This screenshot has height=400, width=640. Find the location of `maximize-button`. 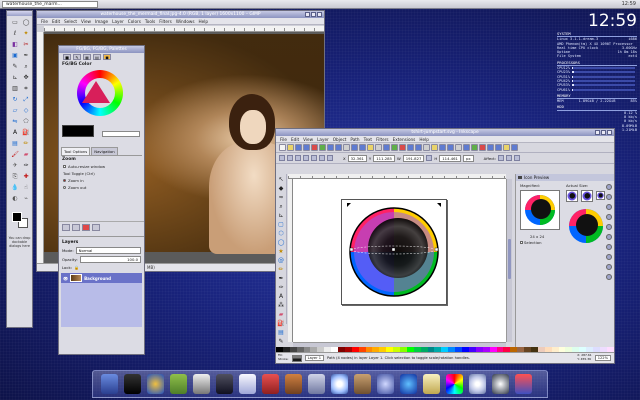

maximize-button is located at coordinates (313, 14).